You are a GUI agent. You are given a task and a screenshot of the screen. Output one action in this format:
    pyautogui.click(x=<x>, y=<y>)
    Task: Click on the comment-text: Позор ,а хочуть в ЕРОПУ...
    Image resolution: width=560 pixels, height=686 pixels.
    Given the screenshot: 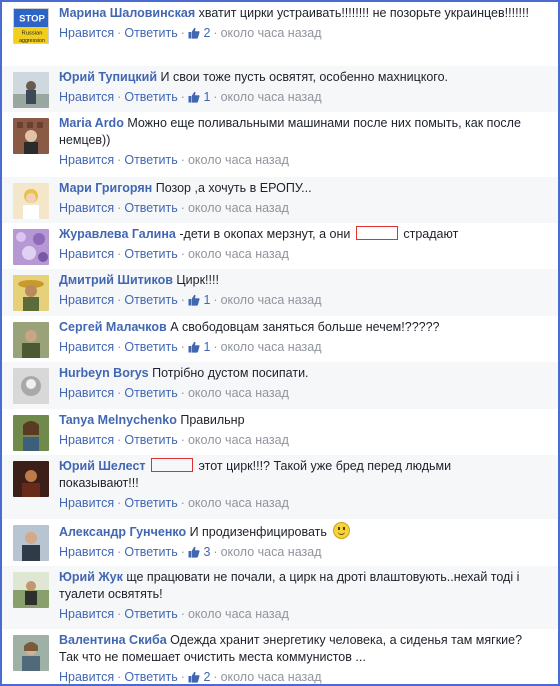 What is the action you would take?
    pyautogui.click(x=233, y=188)
    